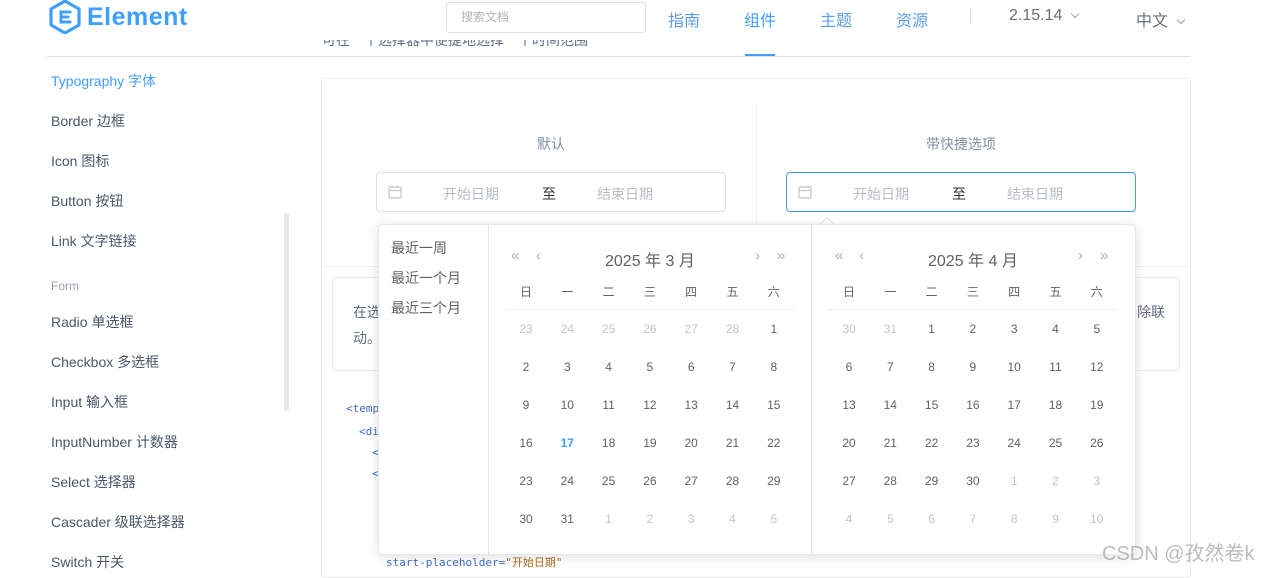 This screenshot has width=1284, height=578. I want to click on right-calendar-day: 16, so click(973, 405).